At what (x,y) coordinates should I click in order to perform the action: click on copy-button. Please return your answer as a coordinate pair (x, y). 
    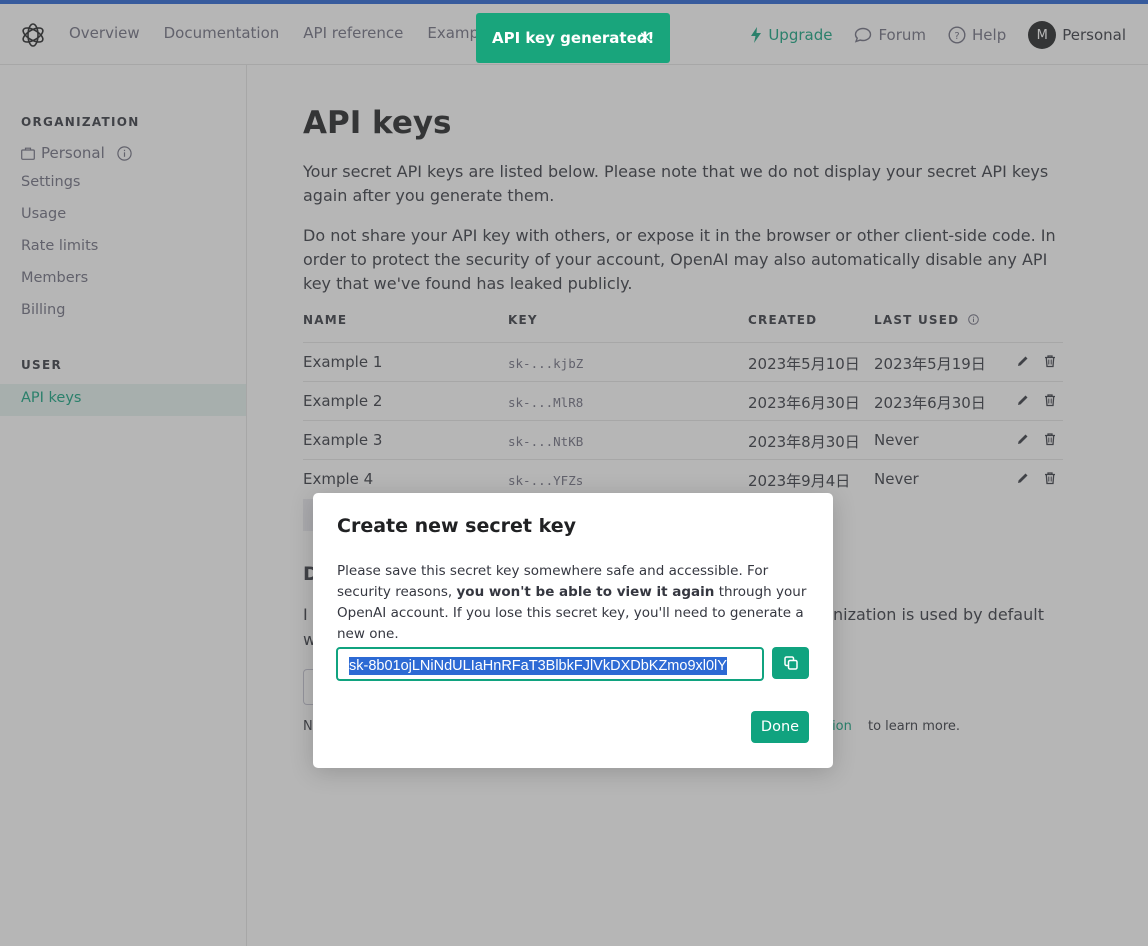
    Looking at the image, I should click on (790, 663).